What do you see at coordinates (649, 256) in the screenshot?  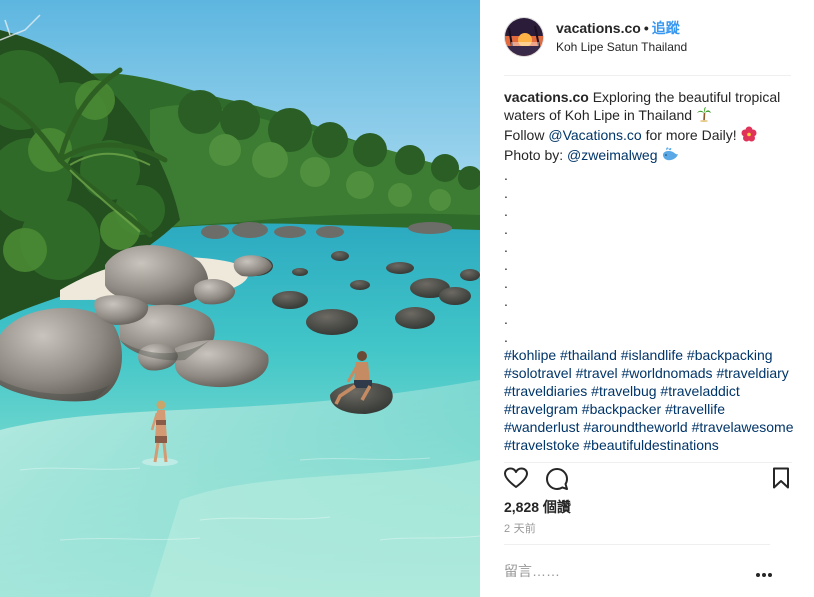 I see `caption-dots: . . . . . . . . . .` at bounding box center [649, 256].